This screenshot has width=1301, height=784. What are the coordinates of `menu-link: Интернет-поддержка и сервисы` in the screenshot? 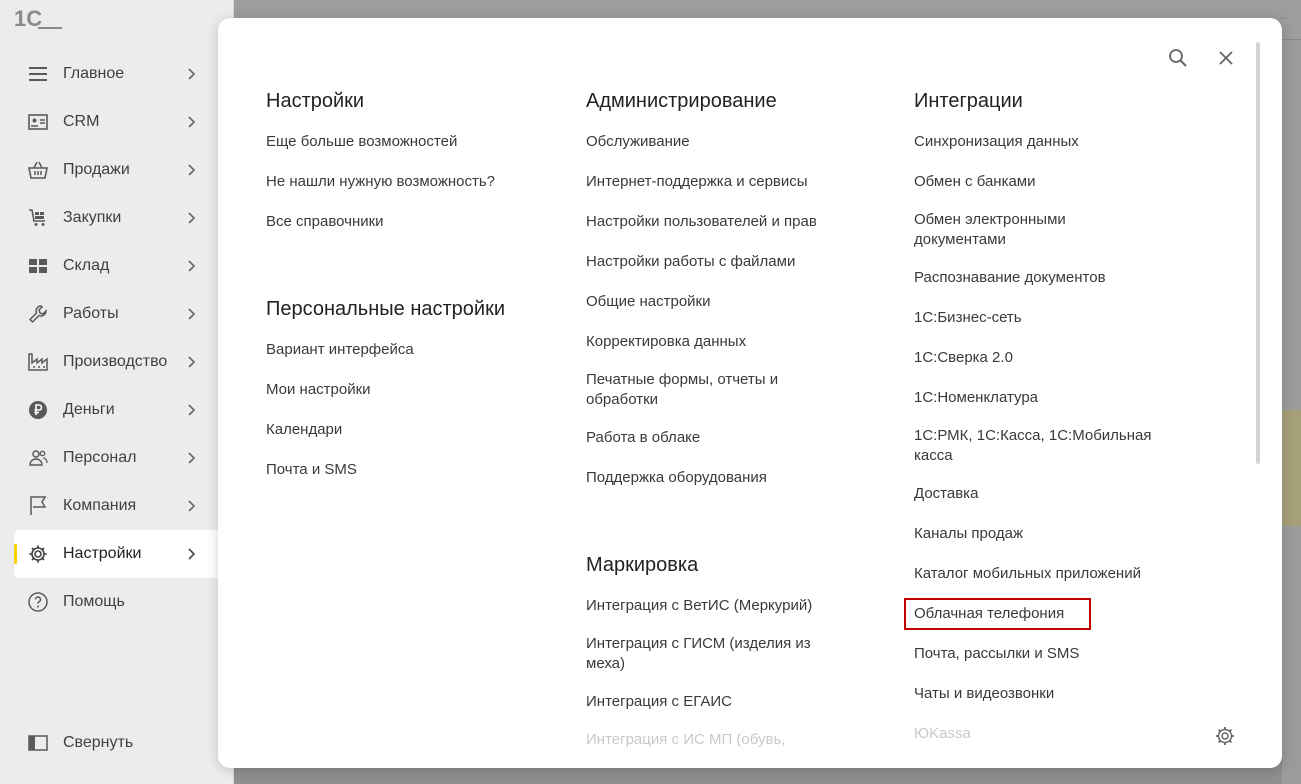 It's located at (711, 182).